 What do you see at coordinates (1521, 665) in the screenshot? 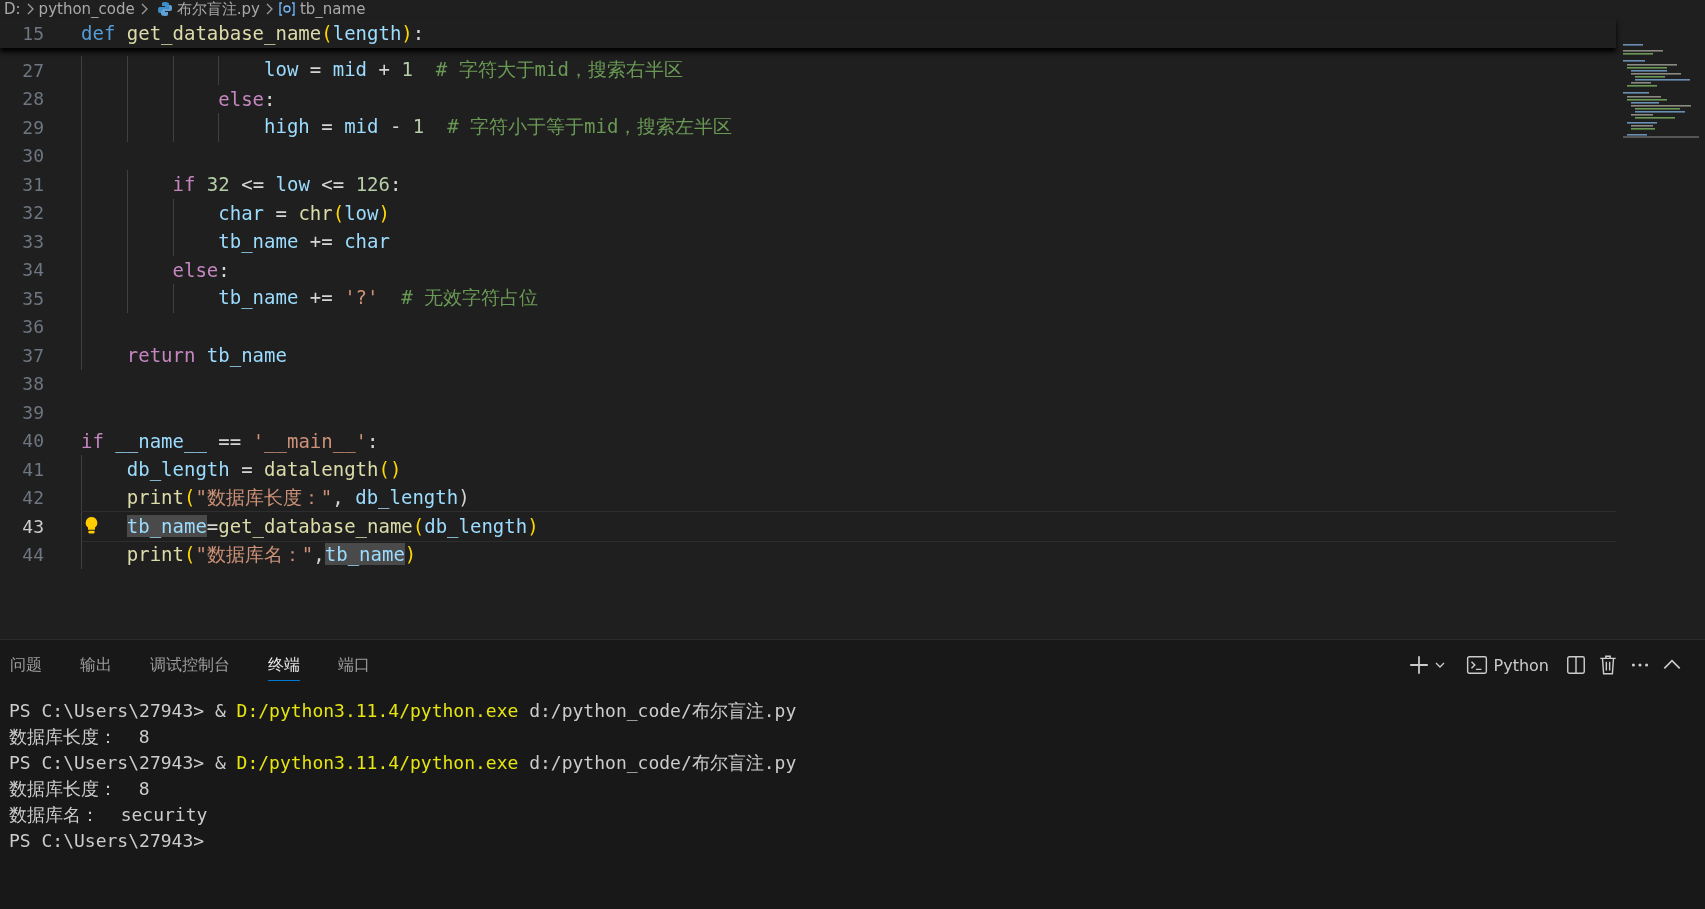
I see `terminal-profile-label: Python` at bounding box center [1521, 665].